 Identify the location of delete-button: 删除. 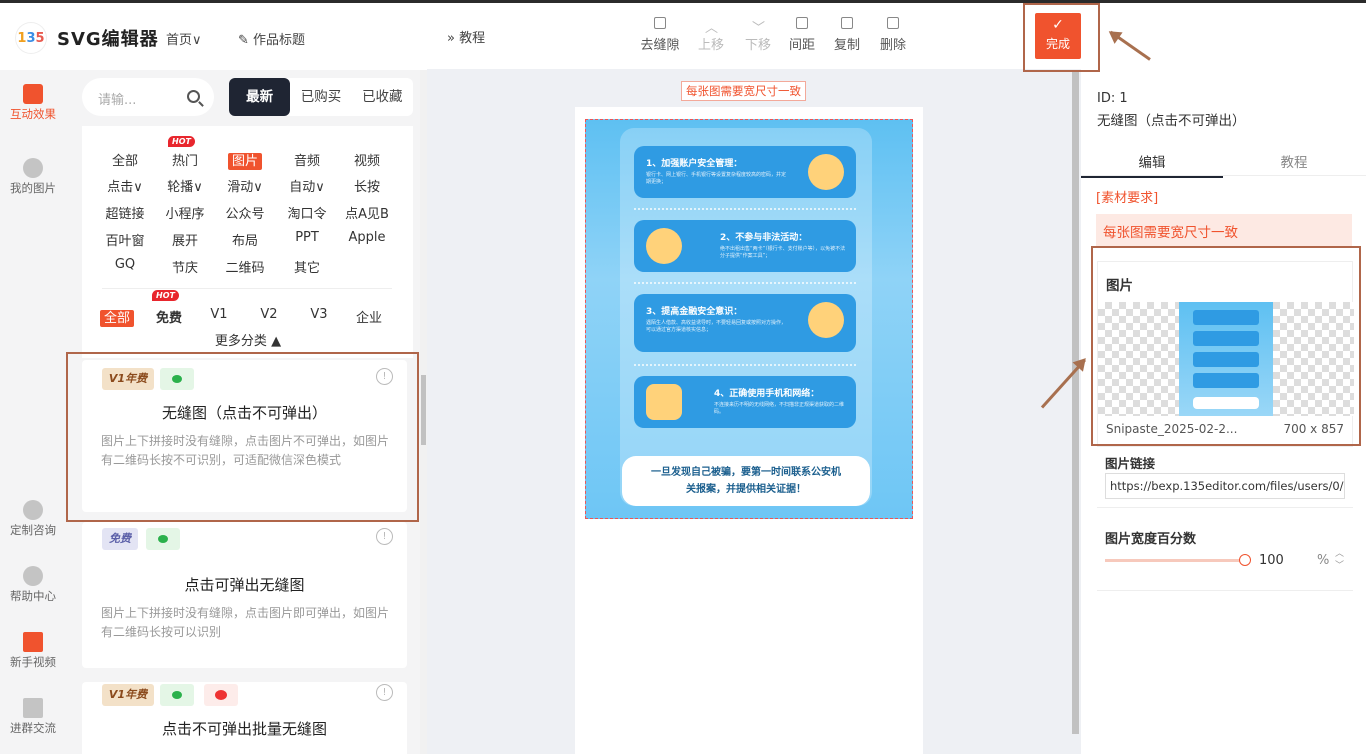
(893, 35).